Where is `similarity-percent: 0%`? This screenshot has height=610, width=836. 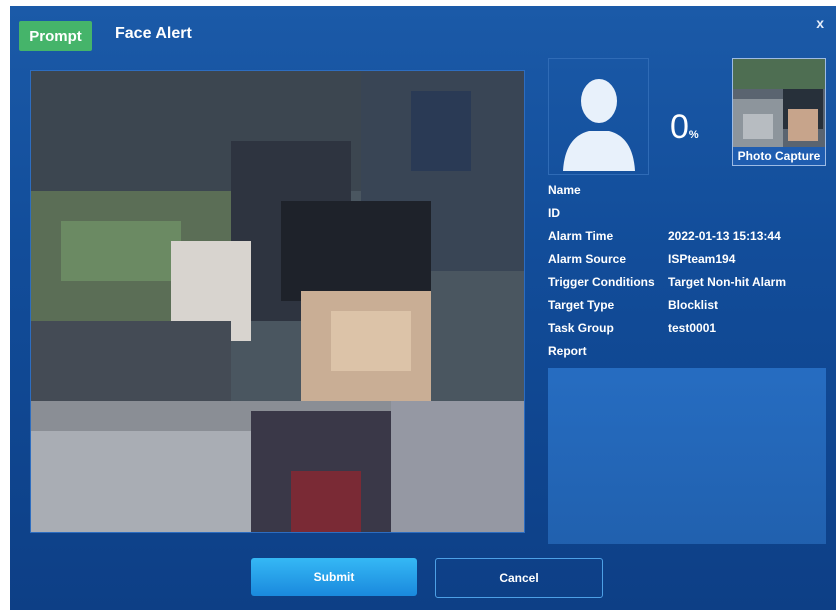
similarity-percent: 0% is located at coordinates (684, 127).